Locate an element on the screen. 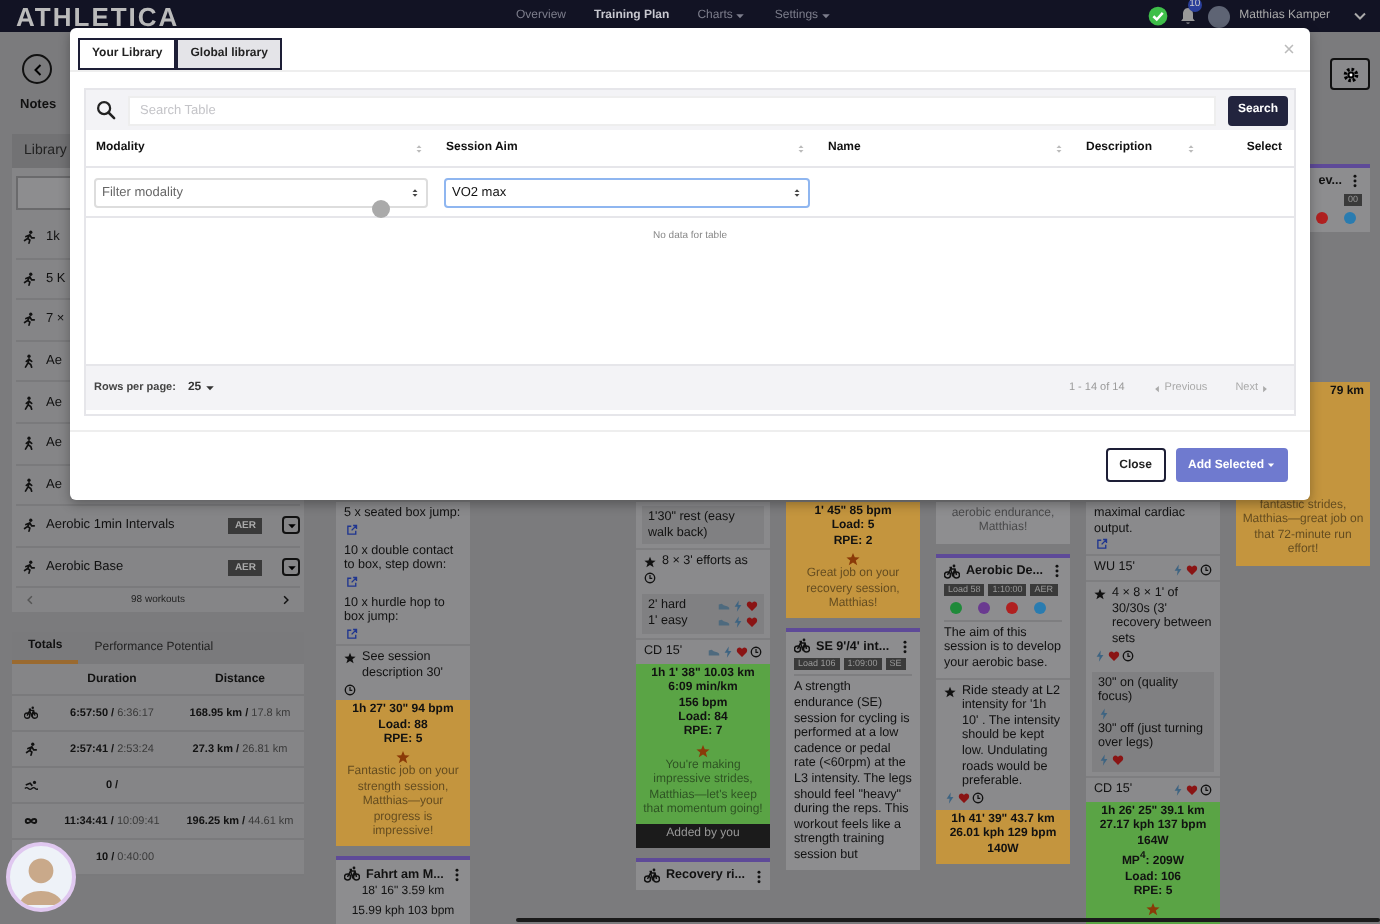  bell-icon is located at coordinates (1187, 16).